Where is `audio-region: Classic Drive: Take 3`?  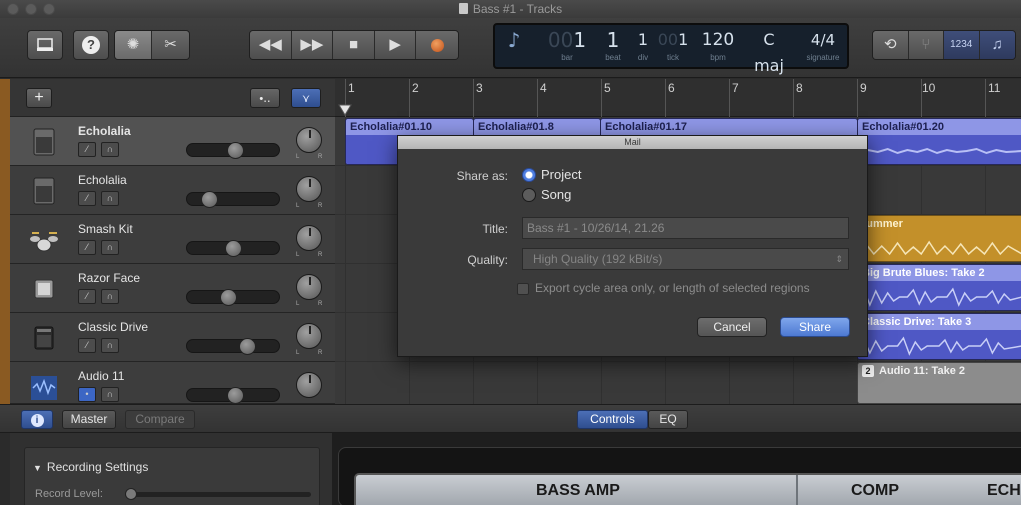
audio-region: Classic Drive: Take 3 is located at coordinates (939, 336).